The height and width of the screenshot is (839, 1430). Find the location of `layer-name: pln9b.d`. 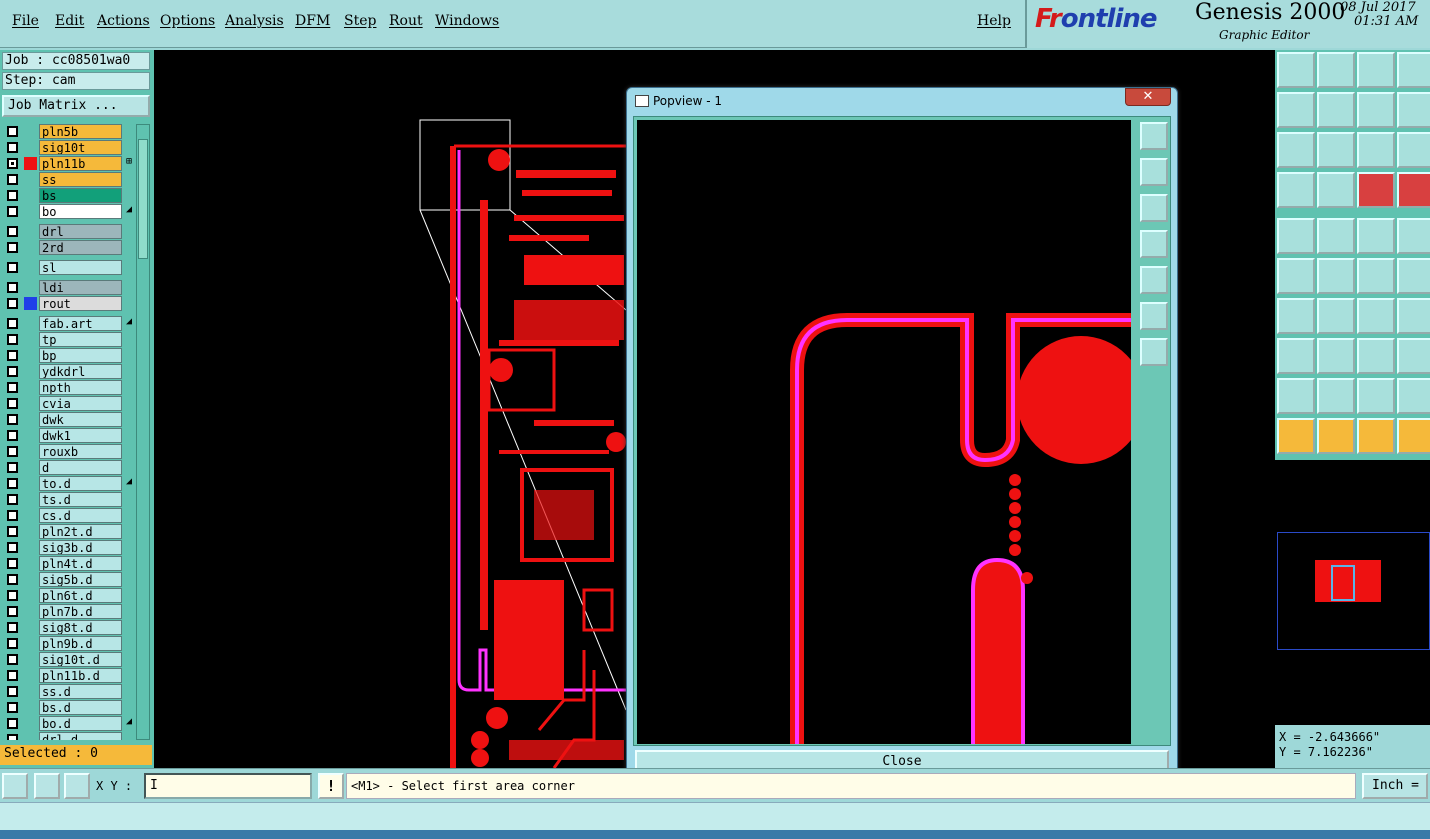

layer-name: pln9b.d is located at coordinates (80, 643).